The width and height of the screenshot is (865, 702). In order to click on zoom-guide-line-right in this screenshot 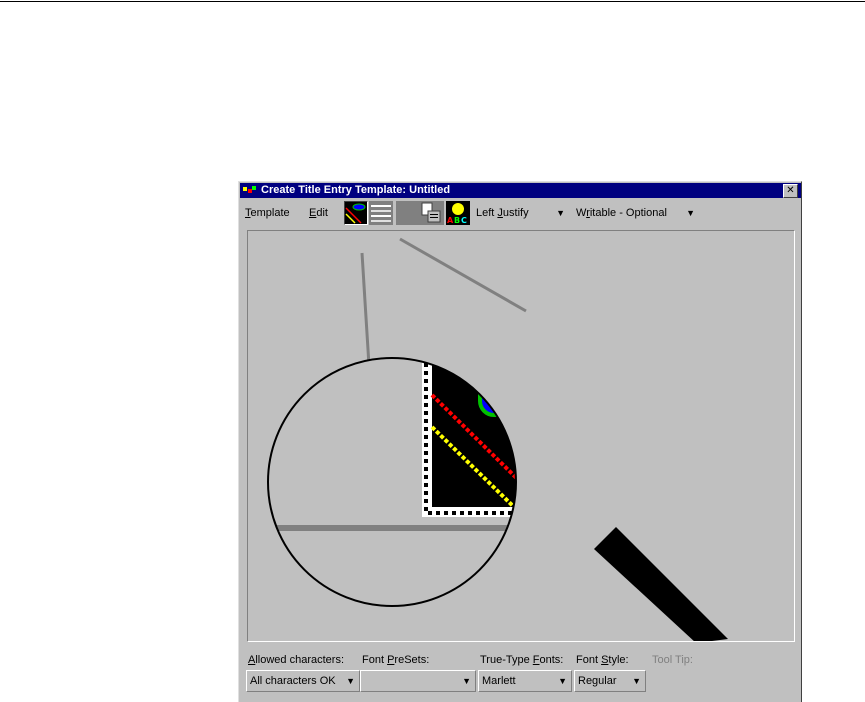, I will do `click(463, 275)`.